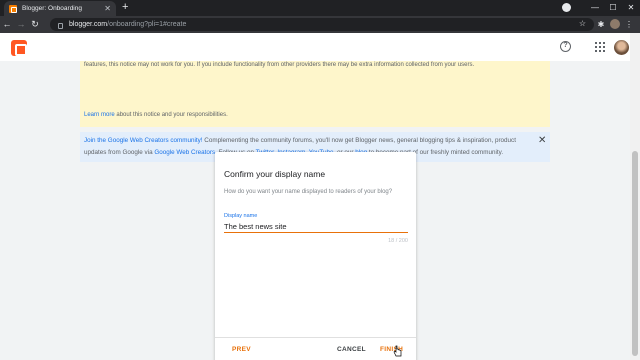 The width and height of the screenshot is (640, 360). What do you see at coordinates (19, 48) in the screenshot?
I see `blogger-logo-icon` at bounding box center [19, 48].